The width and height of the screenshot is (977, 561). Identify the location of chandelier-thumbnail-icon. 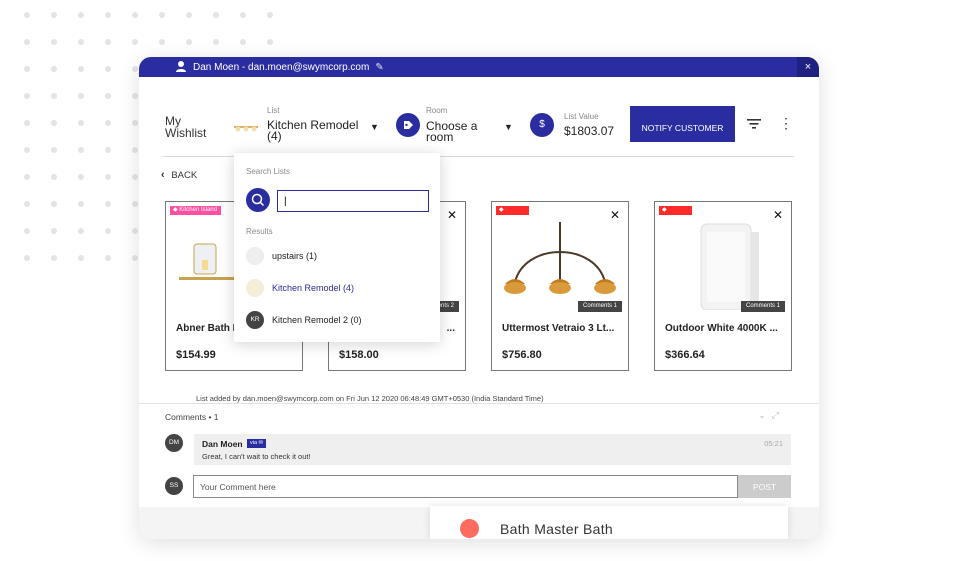
(246, 129).